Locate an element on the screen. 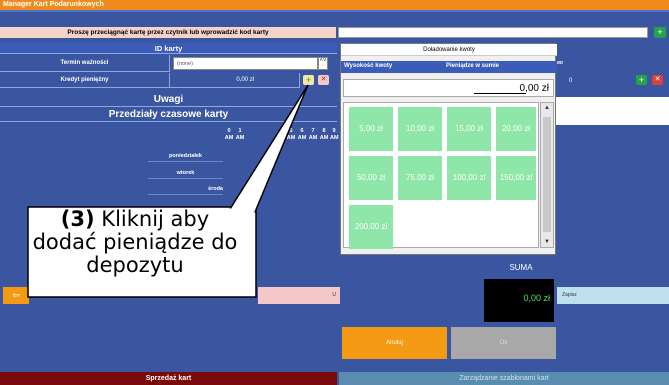 The width and height of the screenshot is (669, 385). card-code-input is located at coordinates (493, 32).